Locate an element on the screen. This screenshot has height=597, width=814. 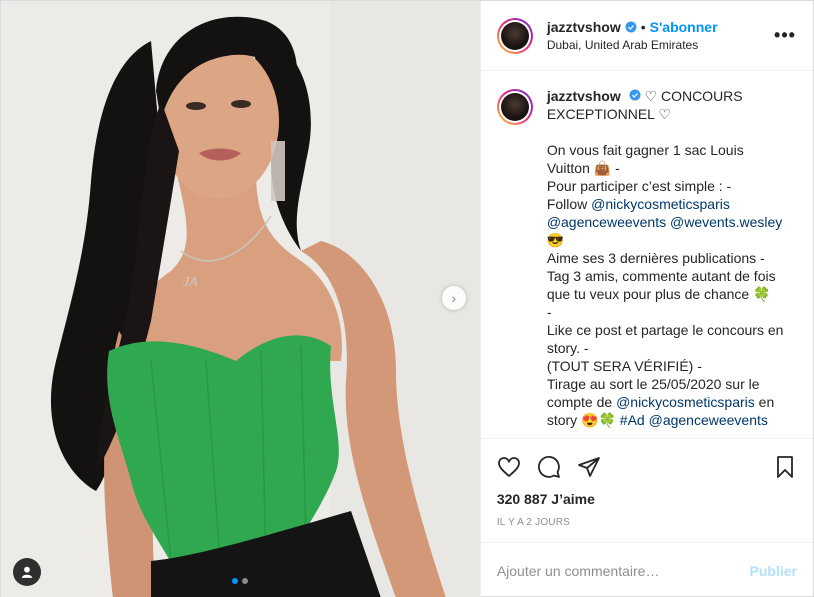
caption-line: compte de @nickycosmeticsparis en is located at coordinates (660, 402).